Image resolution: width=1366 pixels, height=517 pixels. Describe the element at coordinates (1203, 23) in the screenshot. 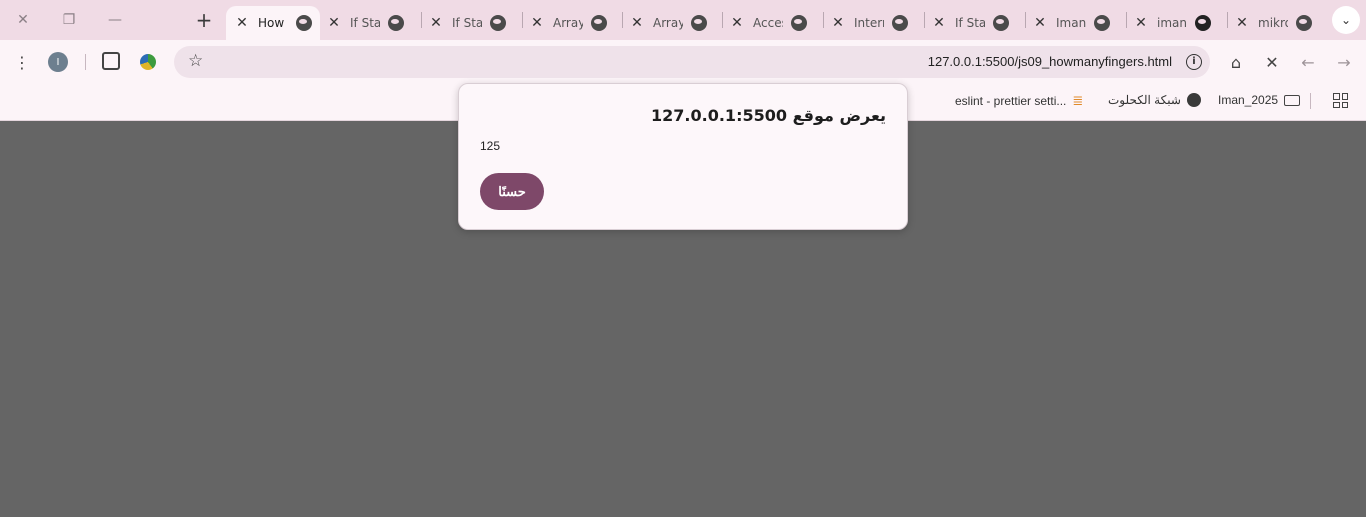

I see `github-icon` at that location.